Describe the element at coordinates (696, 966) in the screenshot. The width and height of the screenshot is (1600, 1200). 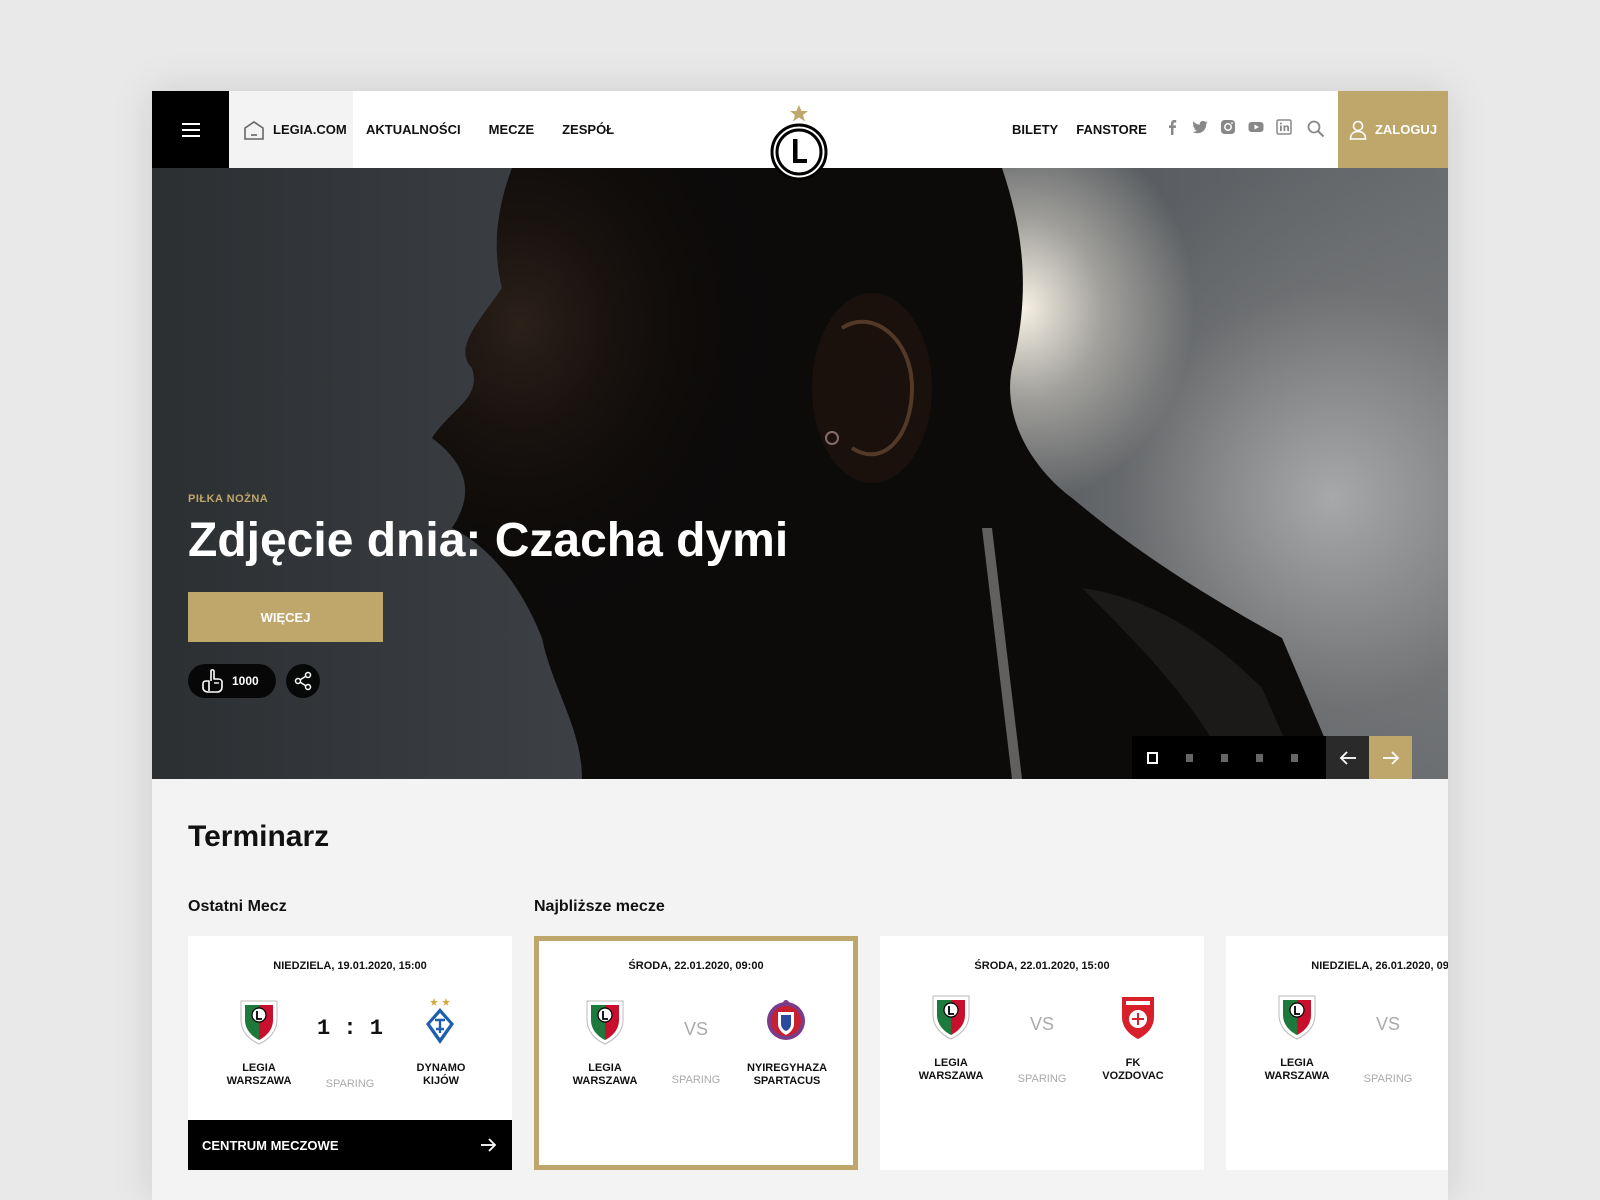
I see `match-date: ŚRODA, 22.01.2020, 09:00` at that location.